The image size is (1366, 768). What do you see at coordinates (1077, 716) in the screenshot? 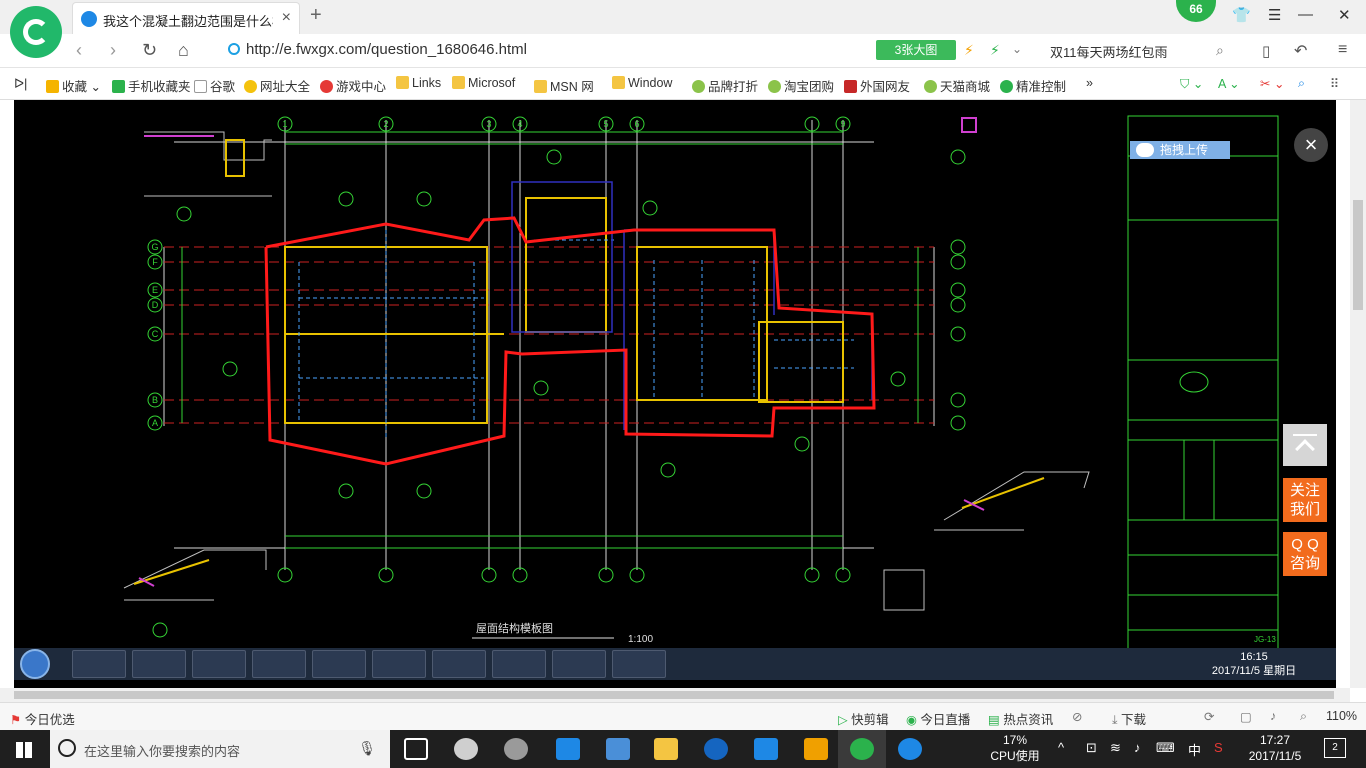
I see `speed-dial-icon: ⊘` at bounding box center [1077, 716].